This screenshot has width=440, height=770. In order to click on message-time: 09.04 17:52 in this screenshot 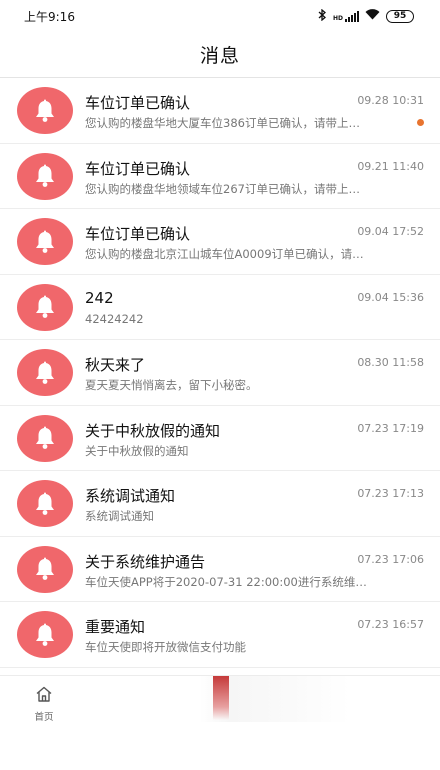, I will do `click(390, 231)`.